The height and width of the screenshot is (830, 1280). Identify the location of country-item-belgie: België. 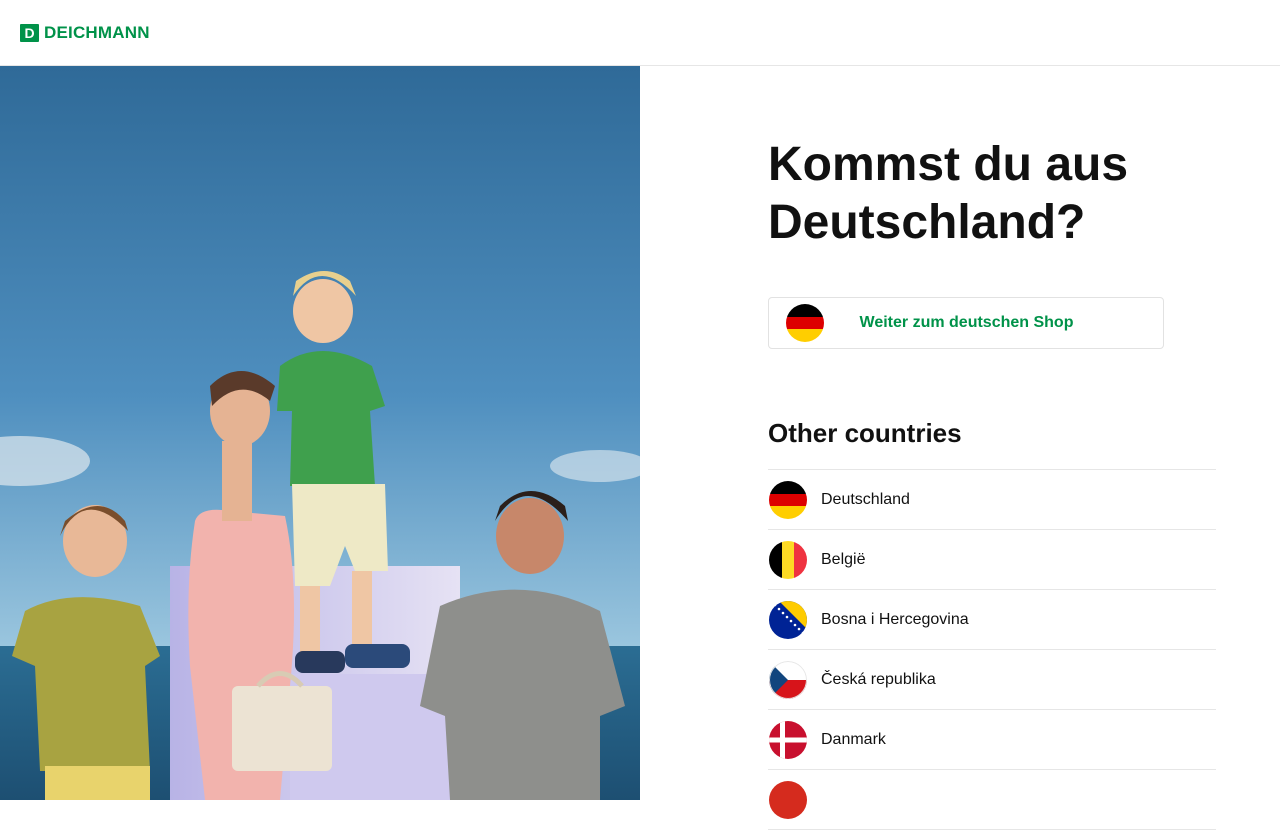
(992, 560).